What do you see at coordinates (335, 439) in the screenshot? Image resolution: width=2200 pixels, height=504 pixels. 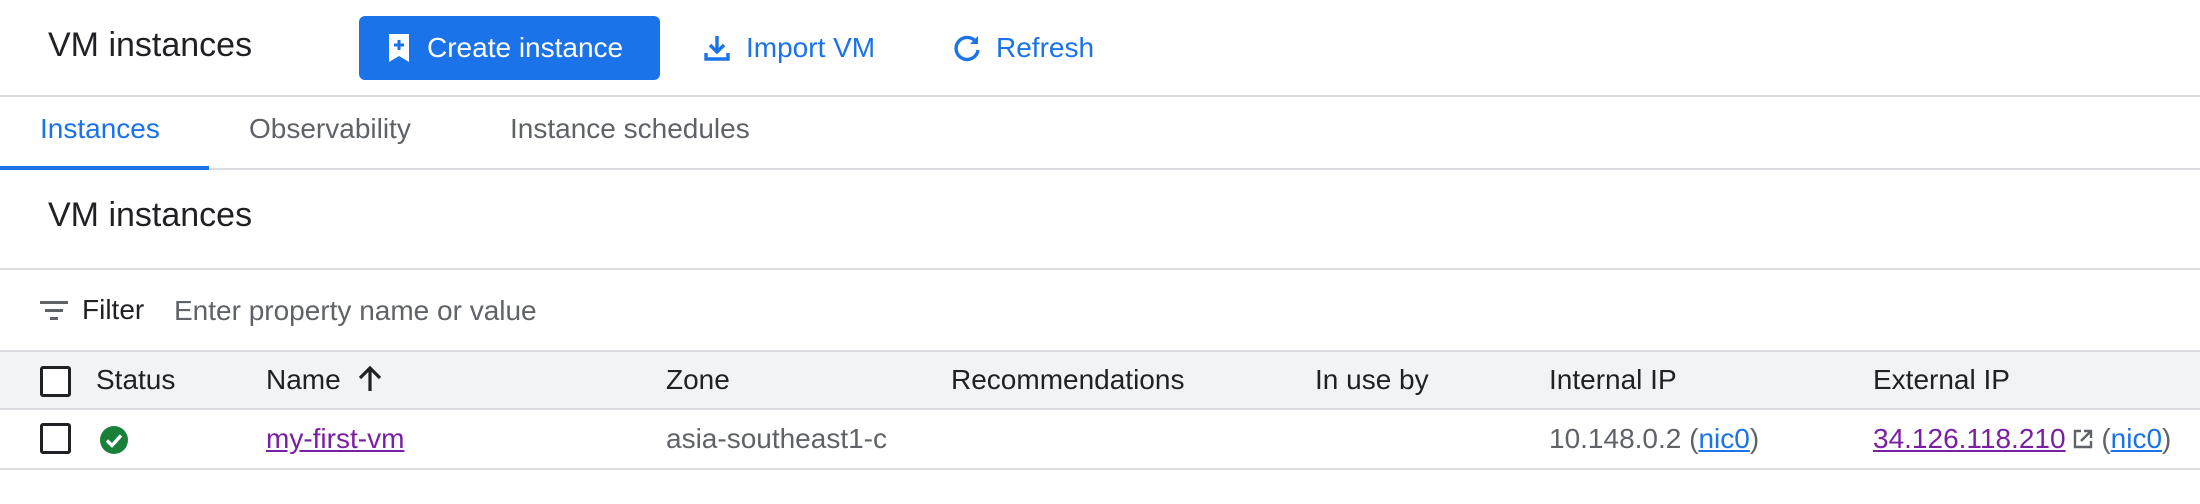 I see `instance-name-link: my-first-vm` at bounding box center [335, 439].